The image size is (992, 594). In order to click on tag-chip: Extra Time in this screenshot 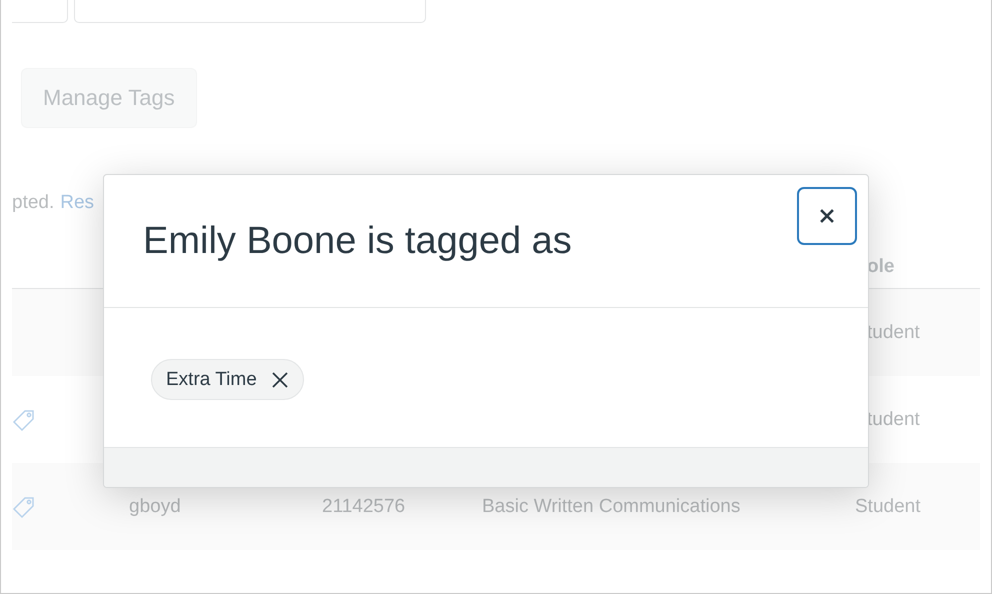, I will do `click(227, 379)`.